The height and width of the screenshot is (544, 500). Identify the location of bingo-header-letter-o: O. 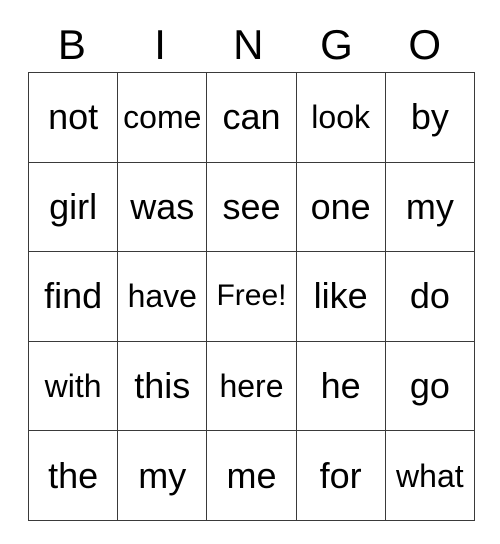
(425, 44).